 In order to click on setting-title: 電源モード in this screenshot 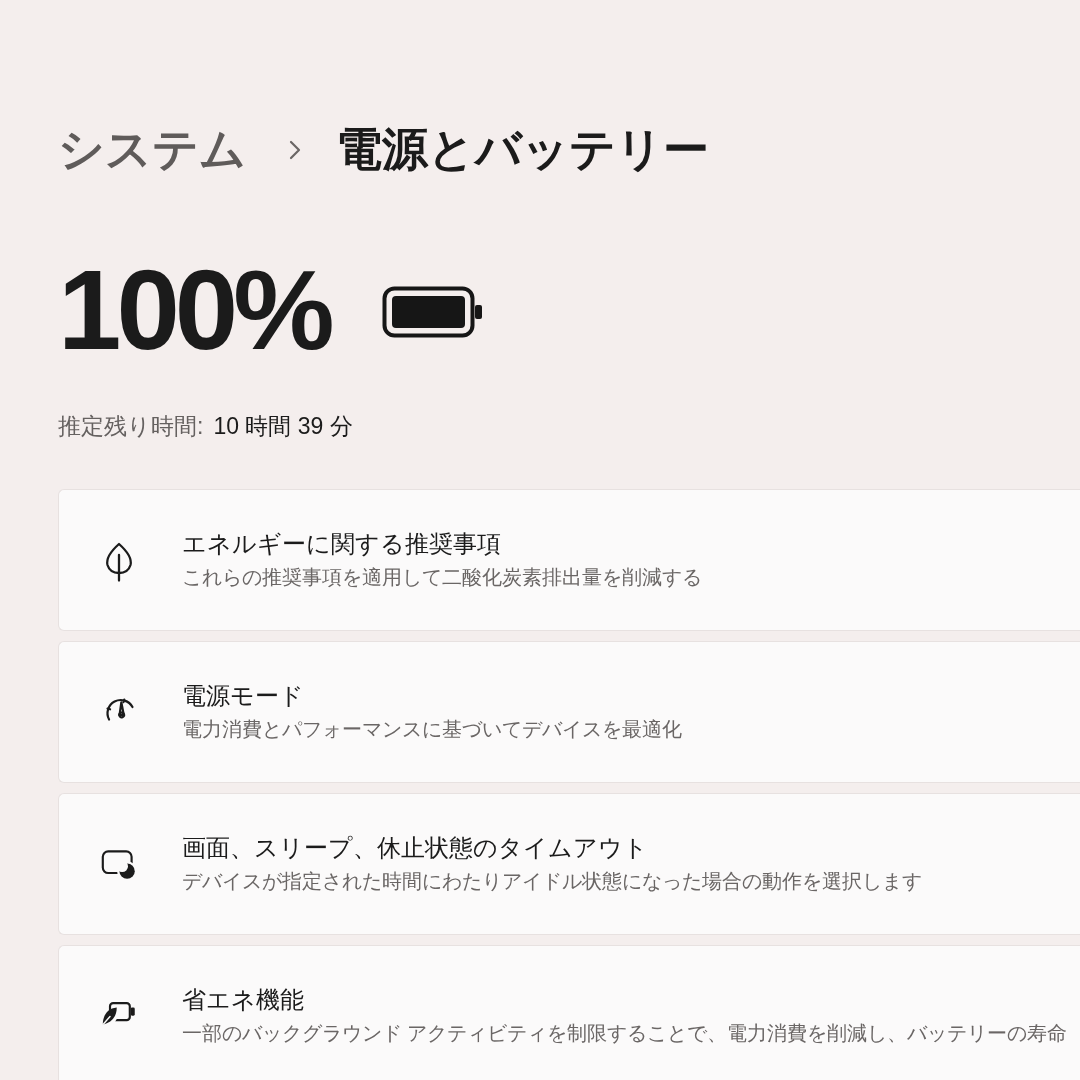, I will do `click(243, 696)`.